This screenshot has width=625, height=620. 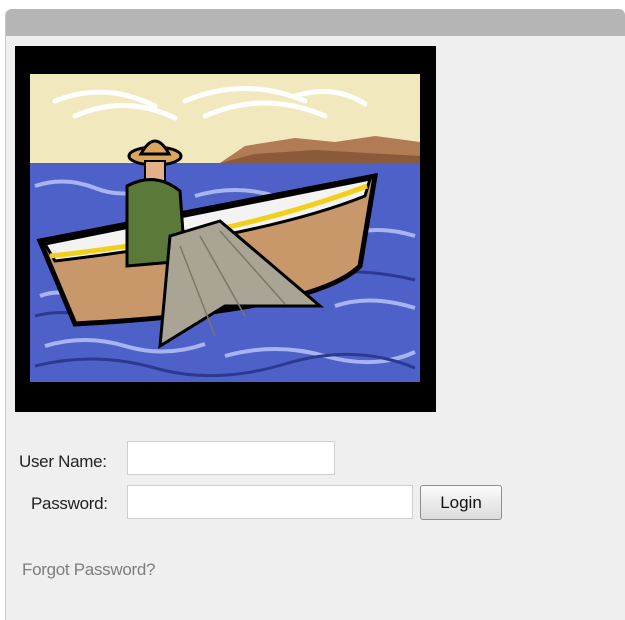 I want to click on username-input, so click(x=231, y=458).